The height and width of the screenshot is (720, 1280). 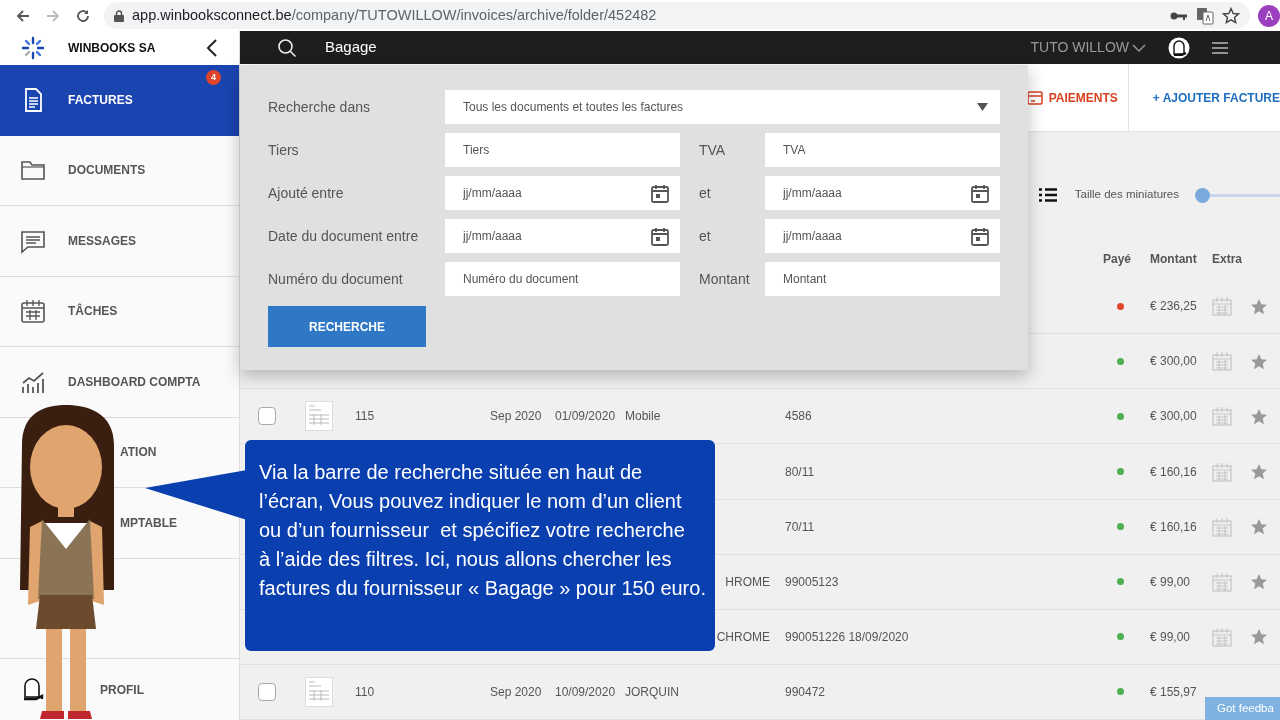 What do you see at coordinates (1173, 306) in the screenshot?
I see `table-cell: € 236,25` at bounding box center [1173, 306].